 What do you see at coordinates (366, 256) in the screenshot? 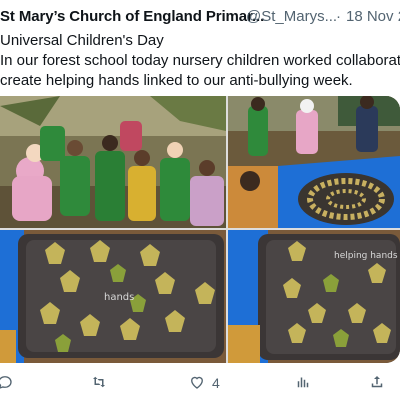
I see `tray-chalk-text: helping hands` at bounding box center [366, 256].